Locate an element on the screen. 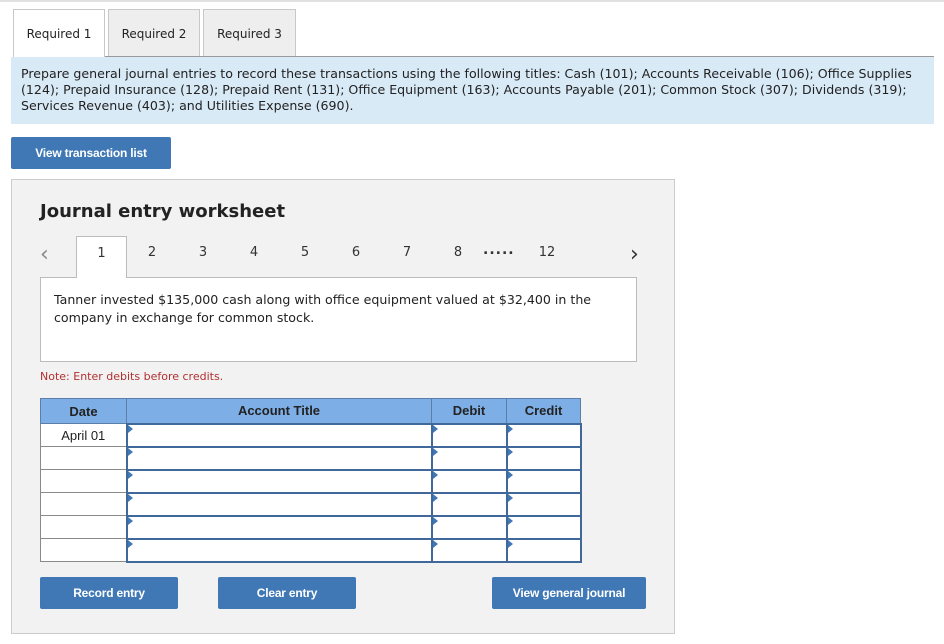  tab-required-2: Required 2 is located at coordinates (154, 33).